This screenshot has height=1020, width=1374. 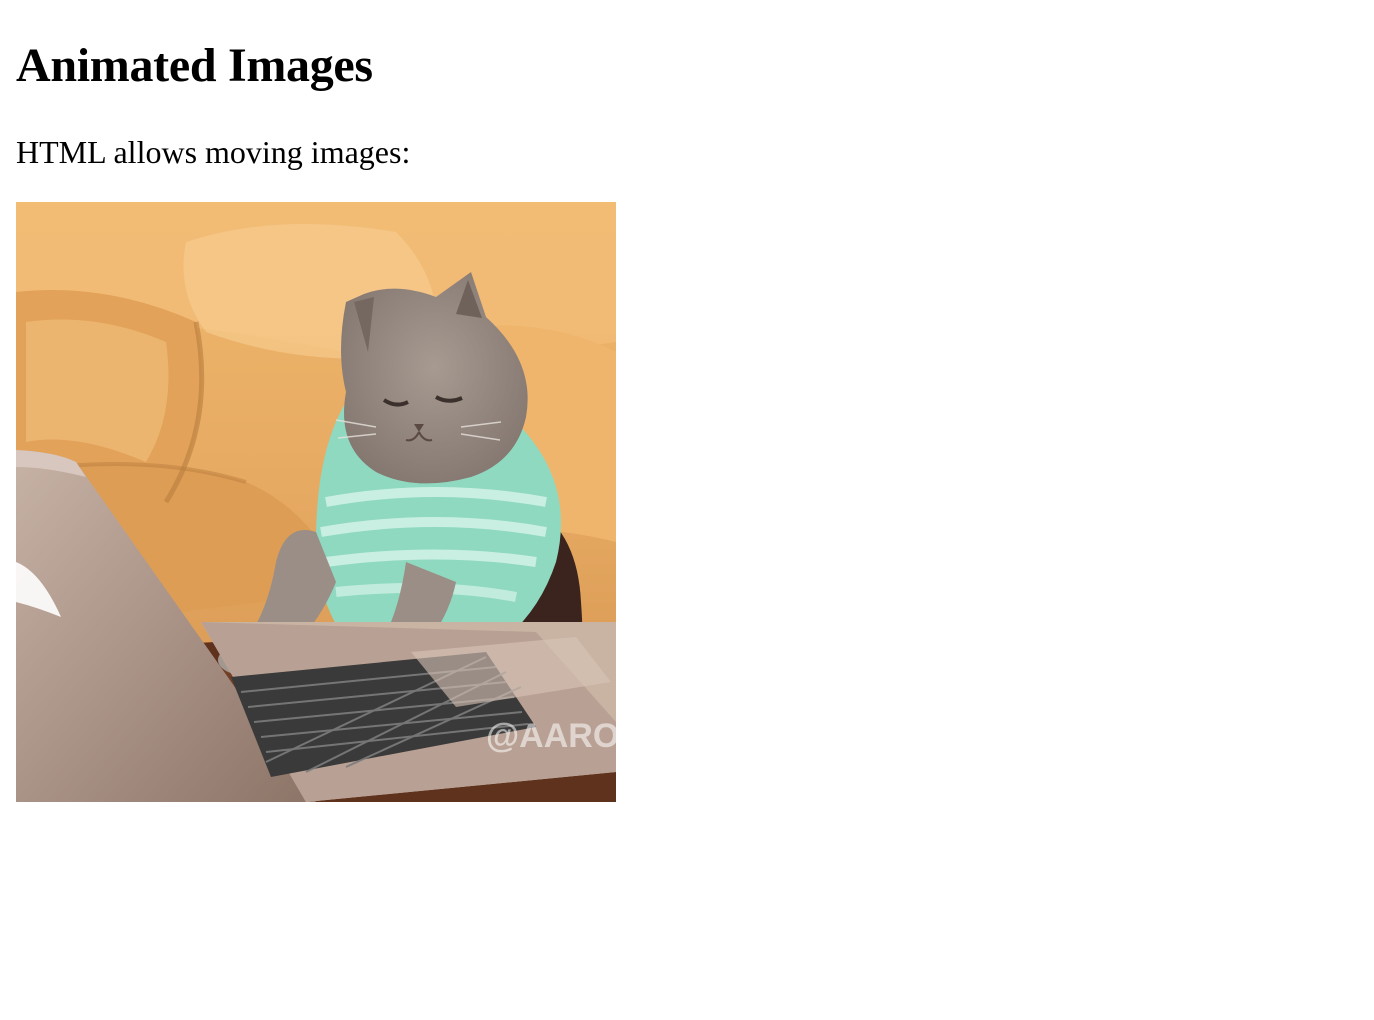 What do you see at coordinates (194, 65) in the screenshot?
I see `page-title: Animated Images` at bounding box center [194, 65].